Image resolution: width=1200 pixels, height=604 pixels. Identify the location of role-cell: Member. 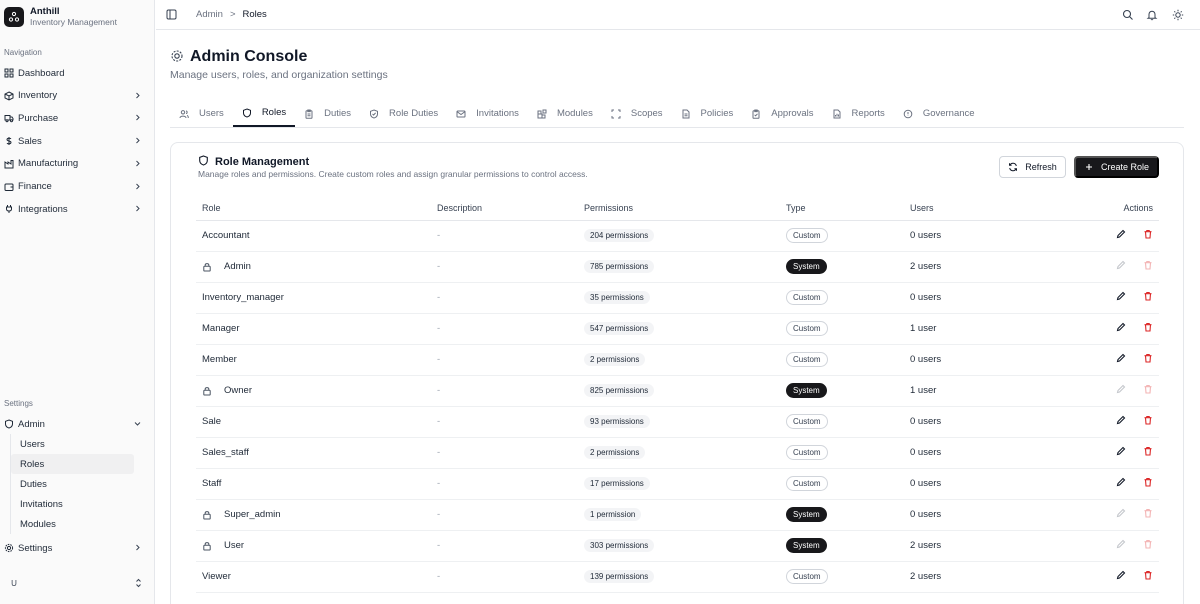
(313, 360).